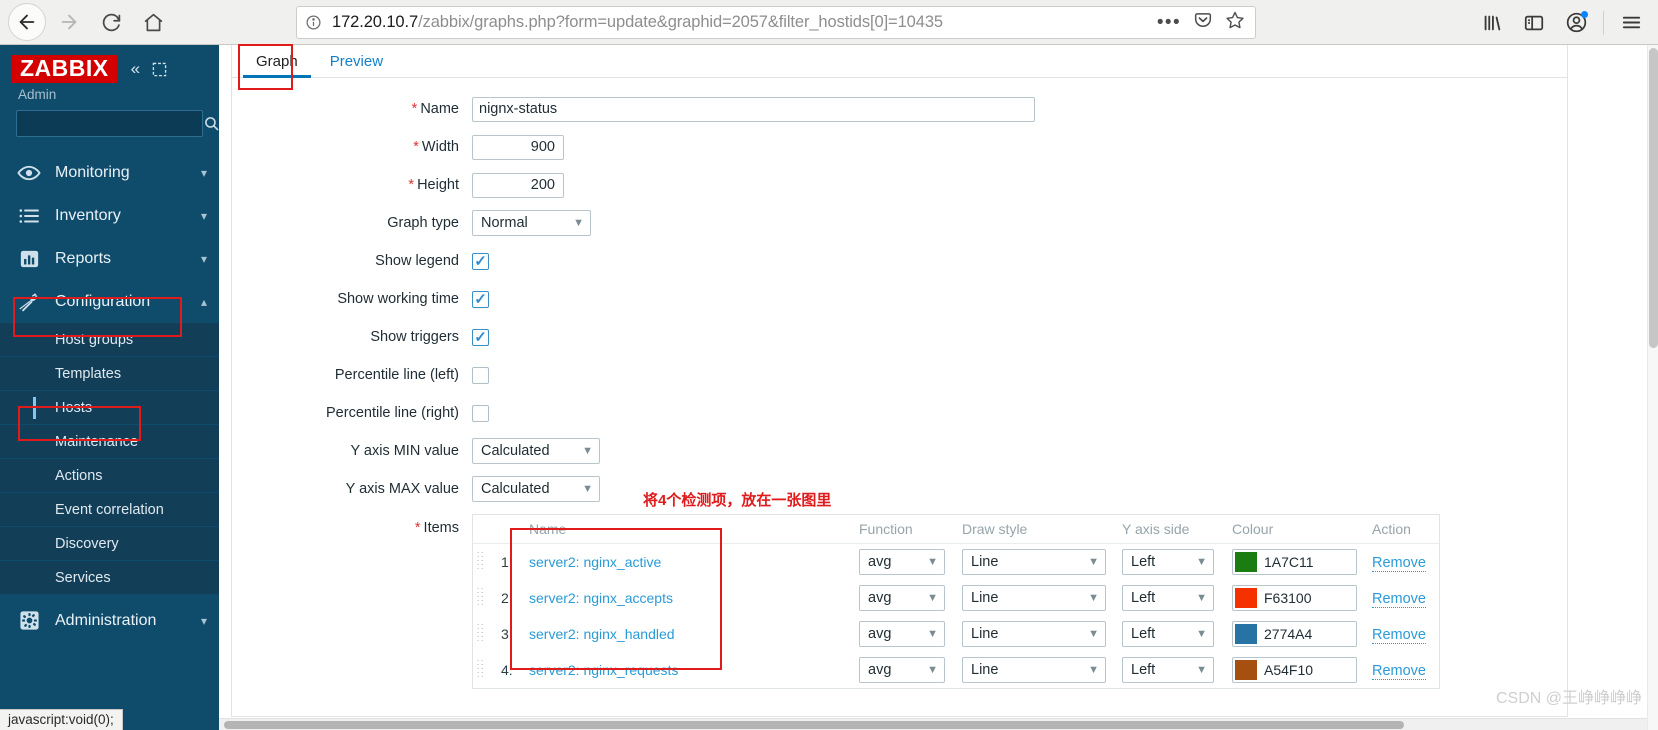 Image resolution: width=1658 pixels, height=730 pixels. I want to click on row-colour-cell: 1A7C11, so click(1298, 562).